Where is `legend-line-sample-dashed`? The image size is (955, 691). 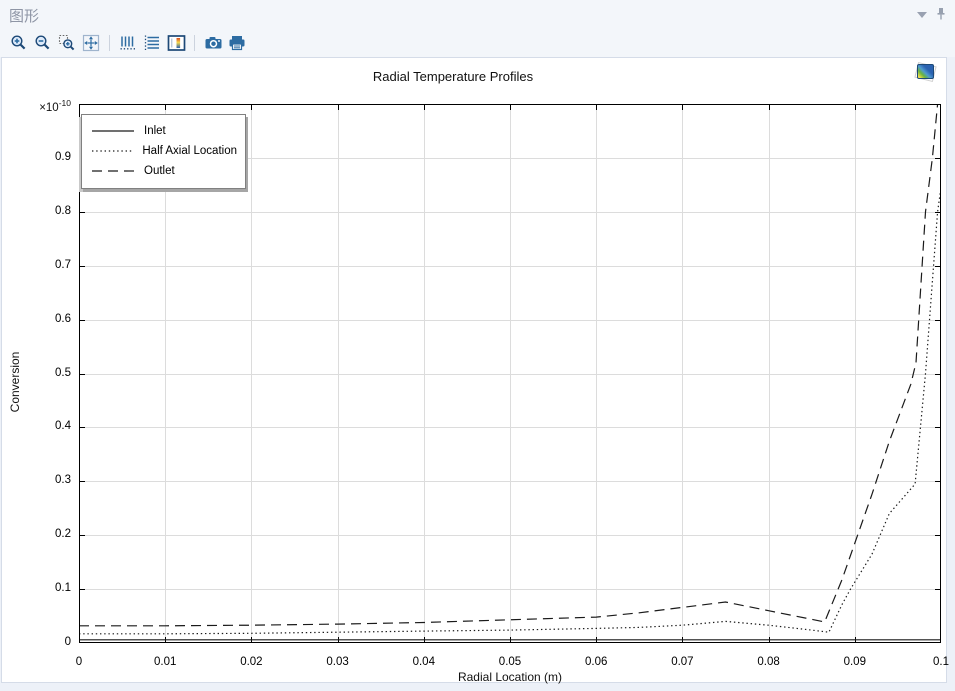
legend-line-sample-dashed is located at coordinates (113, 171).